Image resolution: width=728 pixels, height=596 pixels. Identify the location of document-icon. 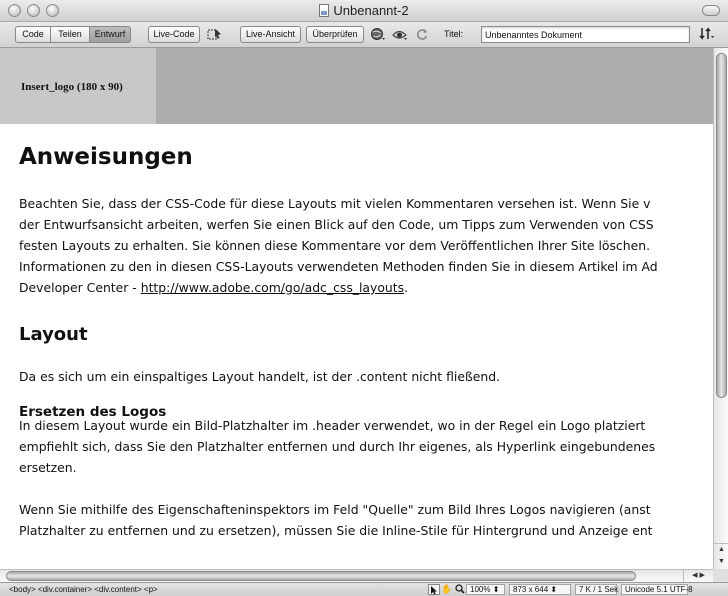
(324, 10).